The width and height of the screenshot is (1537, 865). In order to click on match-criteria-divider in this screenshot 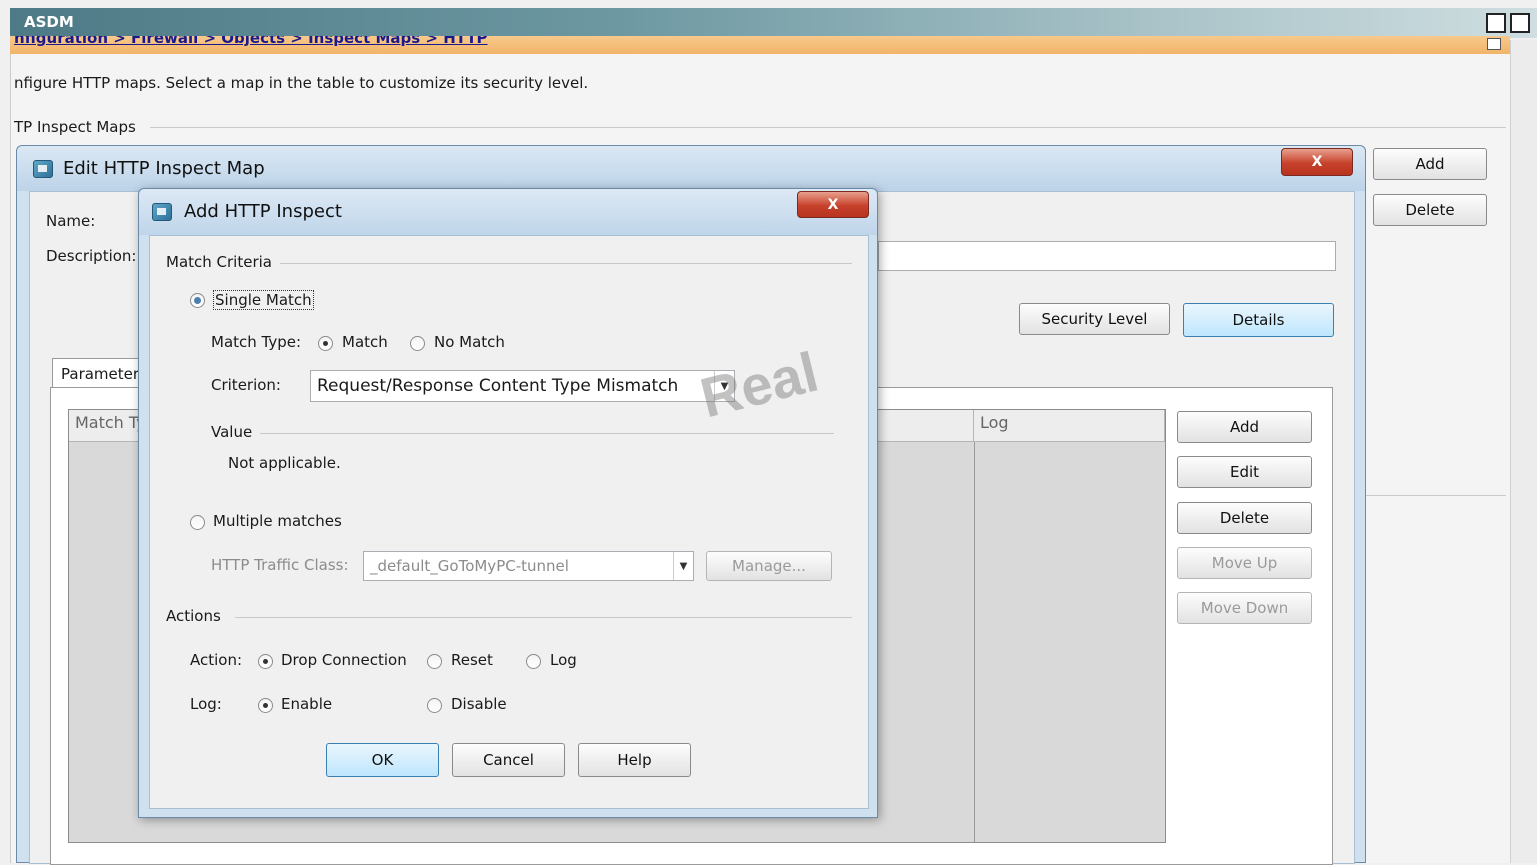, I will do `click(566, 263)`.